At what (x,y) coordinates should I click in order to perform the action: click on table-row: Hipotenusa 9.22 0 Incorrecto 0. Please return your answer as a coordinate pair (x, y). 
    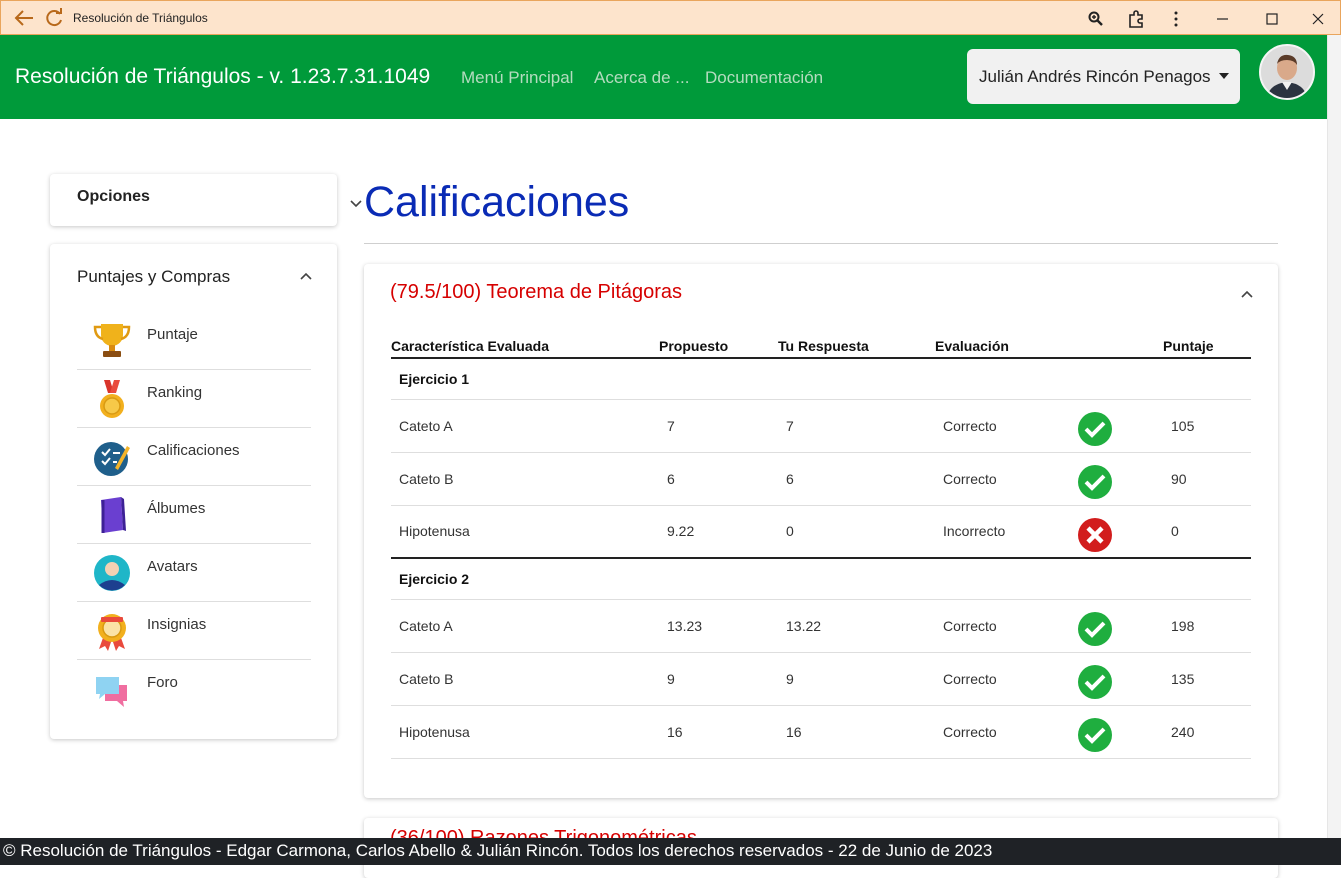
    Looking at the image, I should click on (821, 532).